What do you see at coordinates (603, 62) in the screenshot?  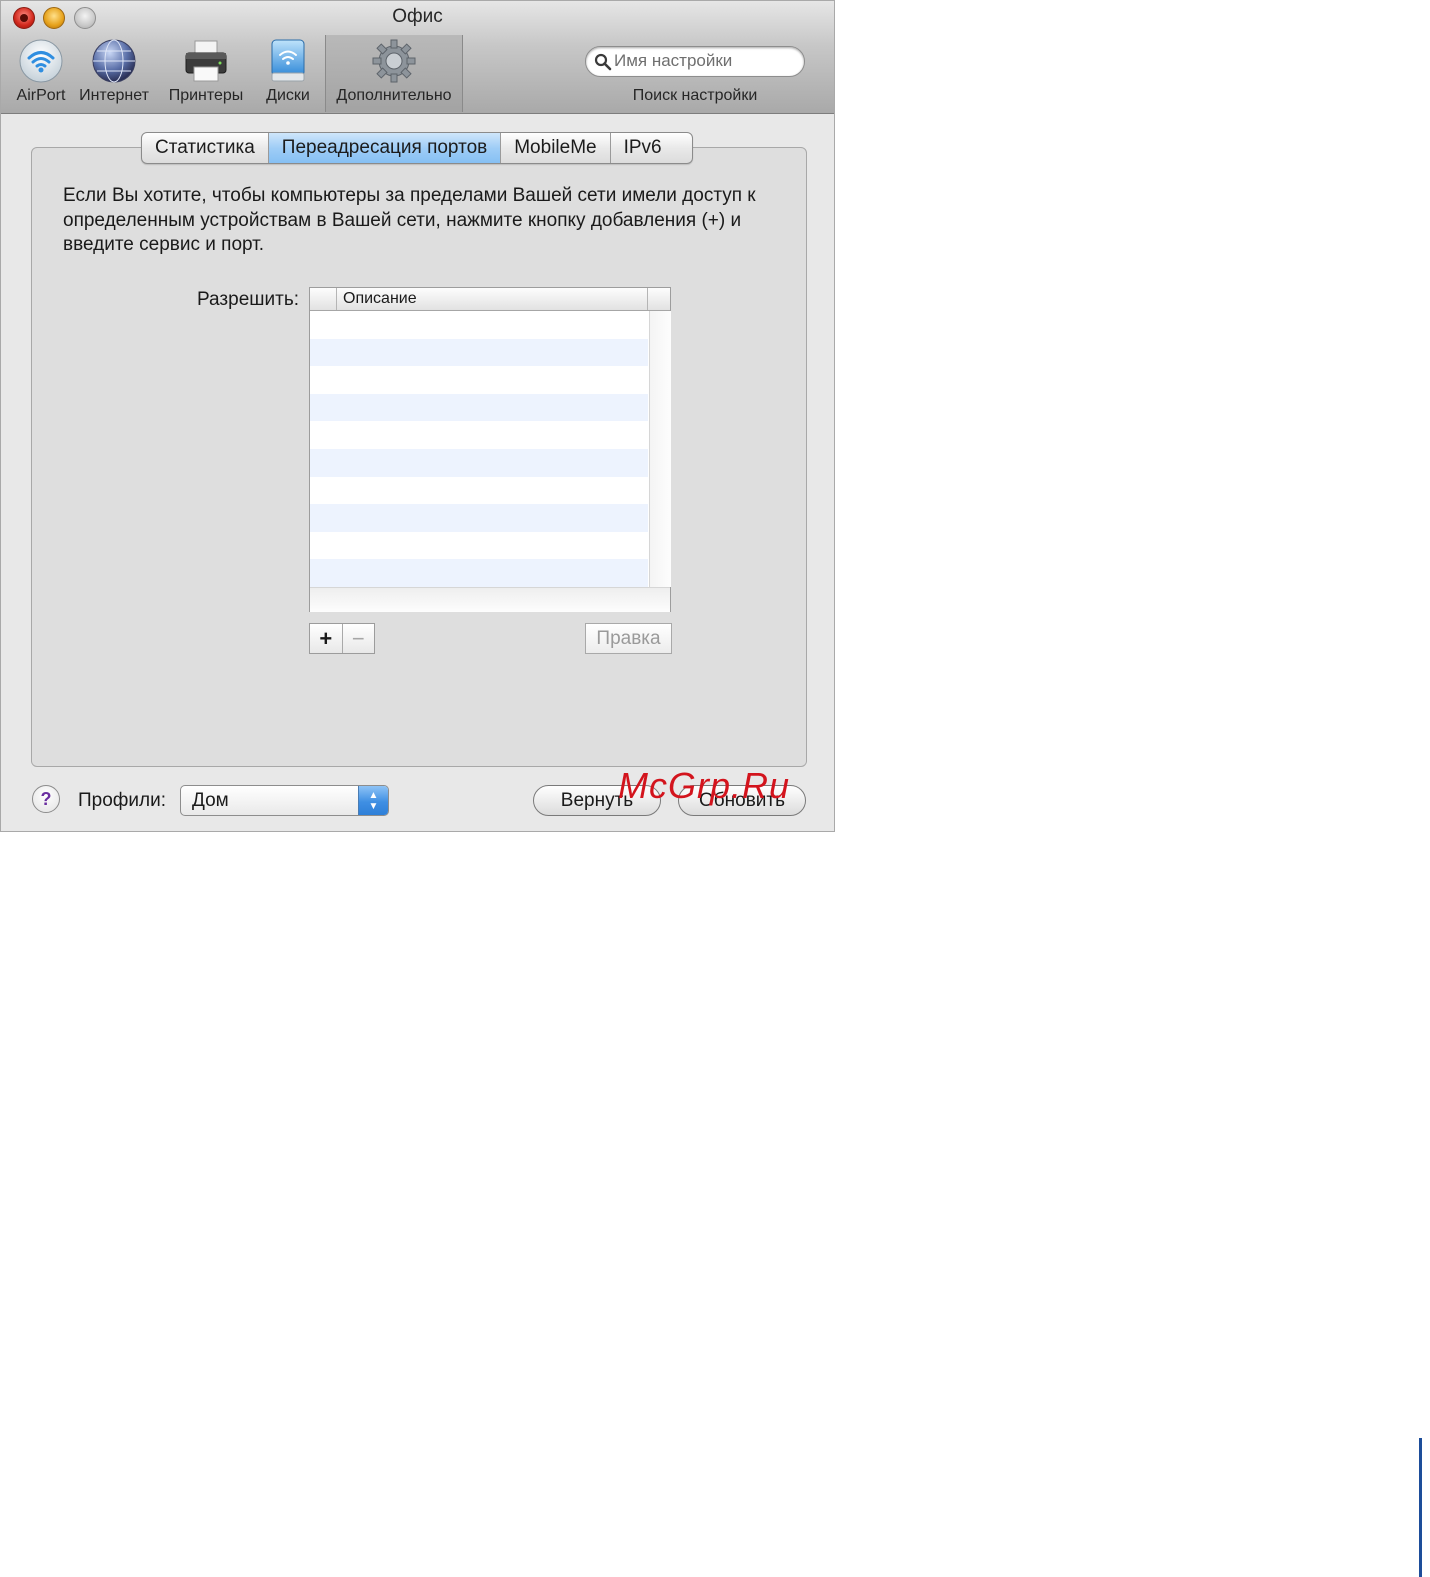 I see `search-icon` at bounding box center [603, 62].